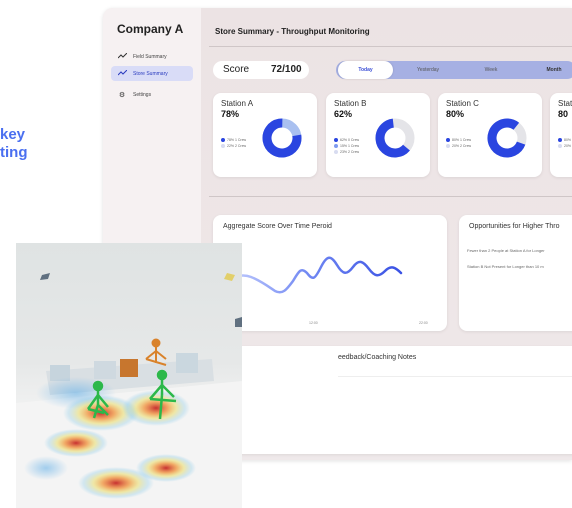 The width and height of the screenshot is (572, 508). What do you see at coordinates (122, 95) in the screenshot?
I see `gear-icon: ⚙` at bounding box center [122, 95].